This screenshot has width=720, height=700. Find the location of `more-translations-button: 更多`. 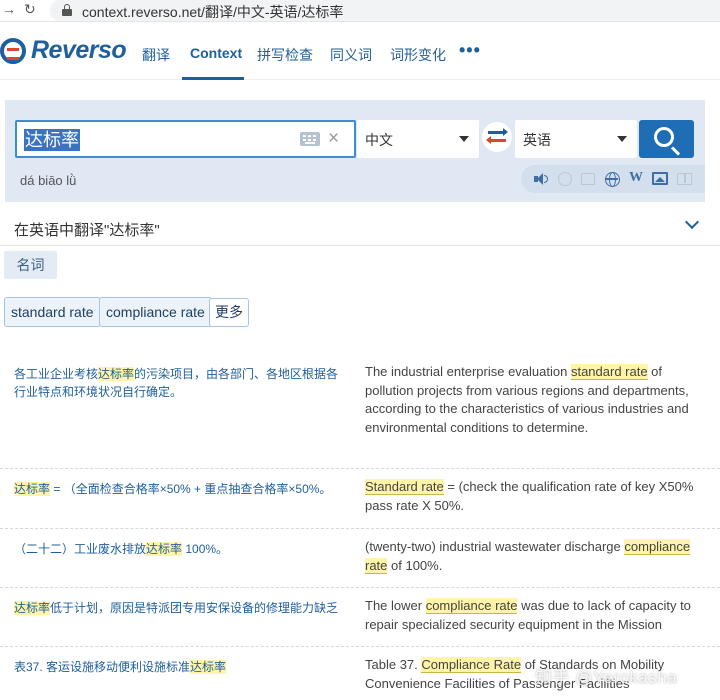

more-translations-button: 更多 is located at coordinates (229, 312).